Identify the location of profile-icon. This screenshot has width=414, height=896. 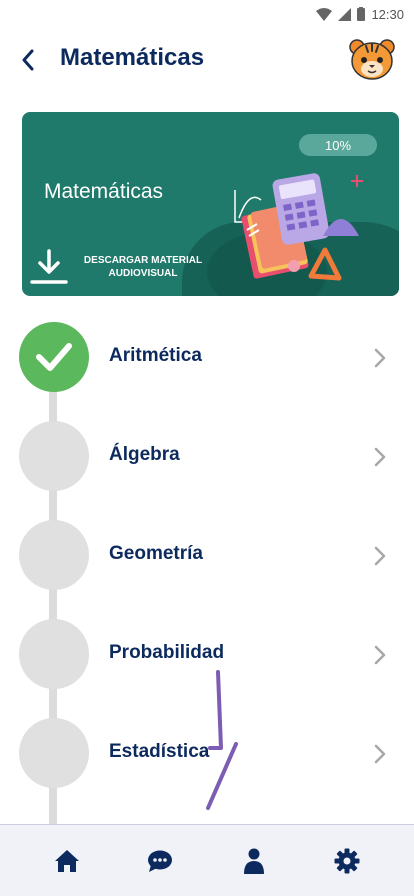
(253, 861).